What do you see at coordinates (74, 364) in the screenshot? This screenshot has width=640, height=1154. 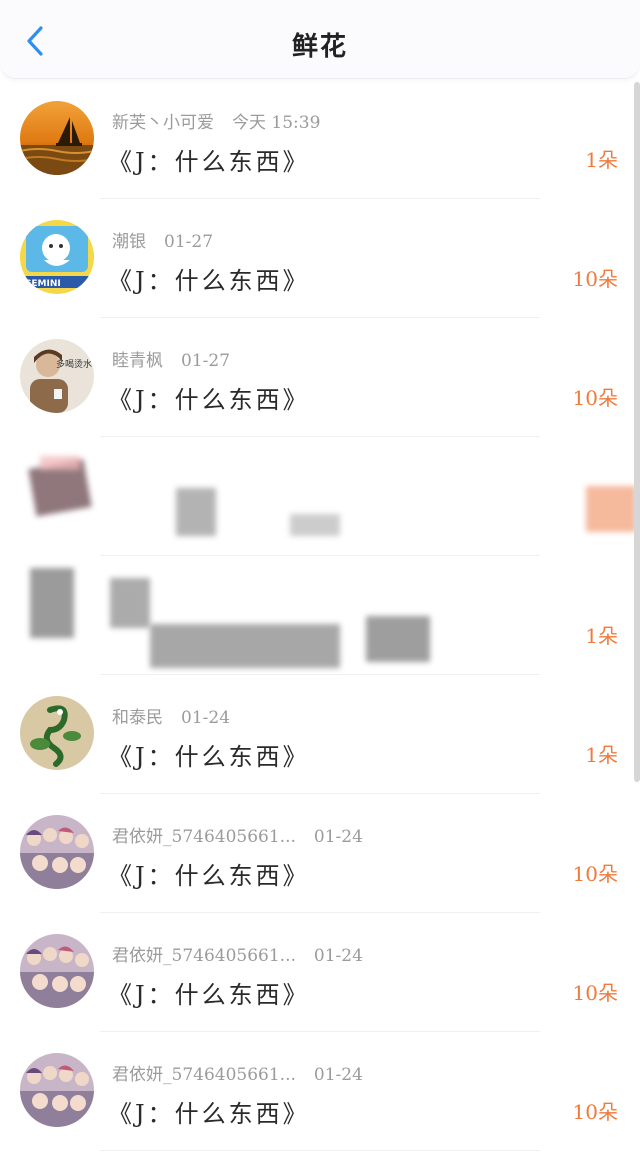 I see `avatar-caption: 多喝烫水` at bounding box center [74, 364].